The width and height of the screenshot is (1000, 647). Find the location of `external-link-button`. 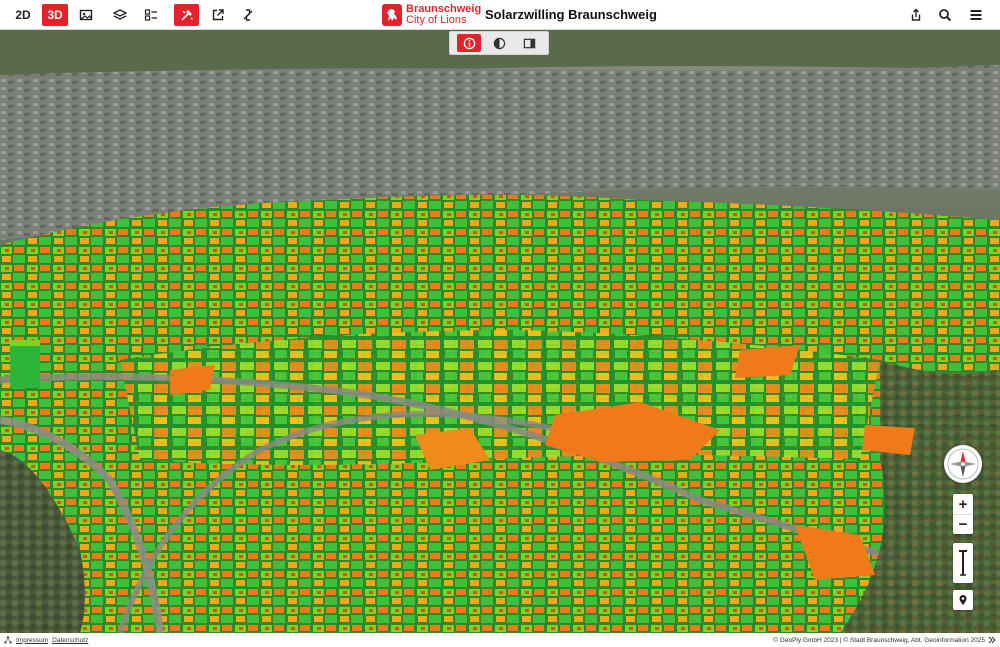

external-link-button is located at coordinates (218, 15).